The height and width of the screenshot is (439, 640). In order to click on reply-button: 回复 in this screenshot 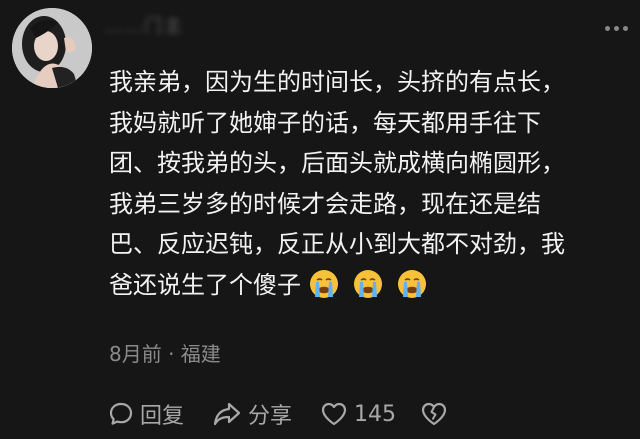, I will do `click(146, 414)`.